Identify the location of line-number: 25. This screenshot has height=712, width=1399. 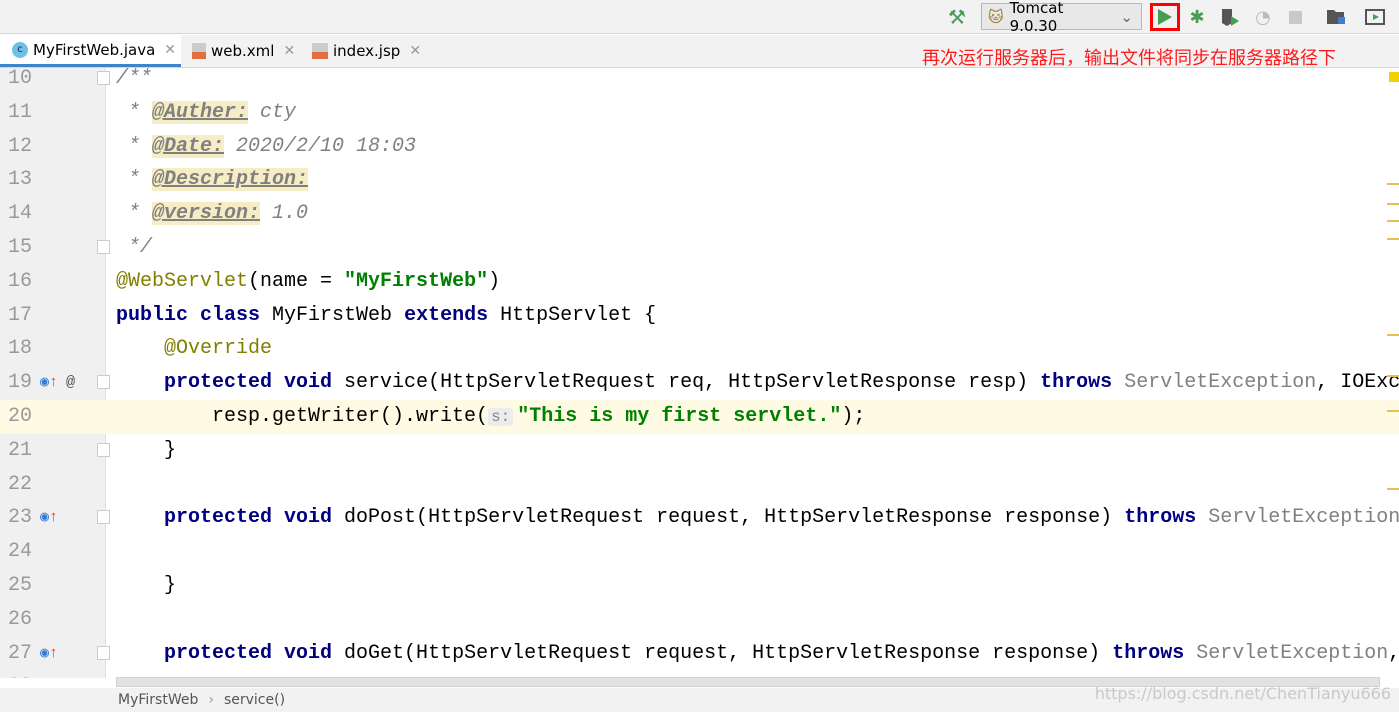
(20, 585).